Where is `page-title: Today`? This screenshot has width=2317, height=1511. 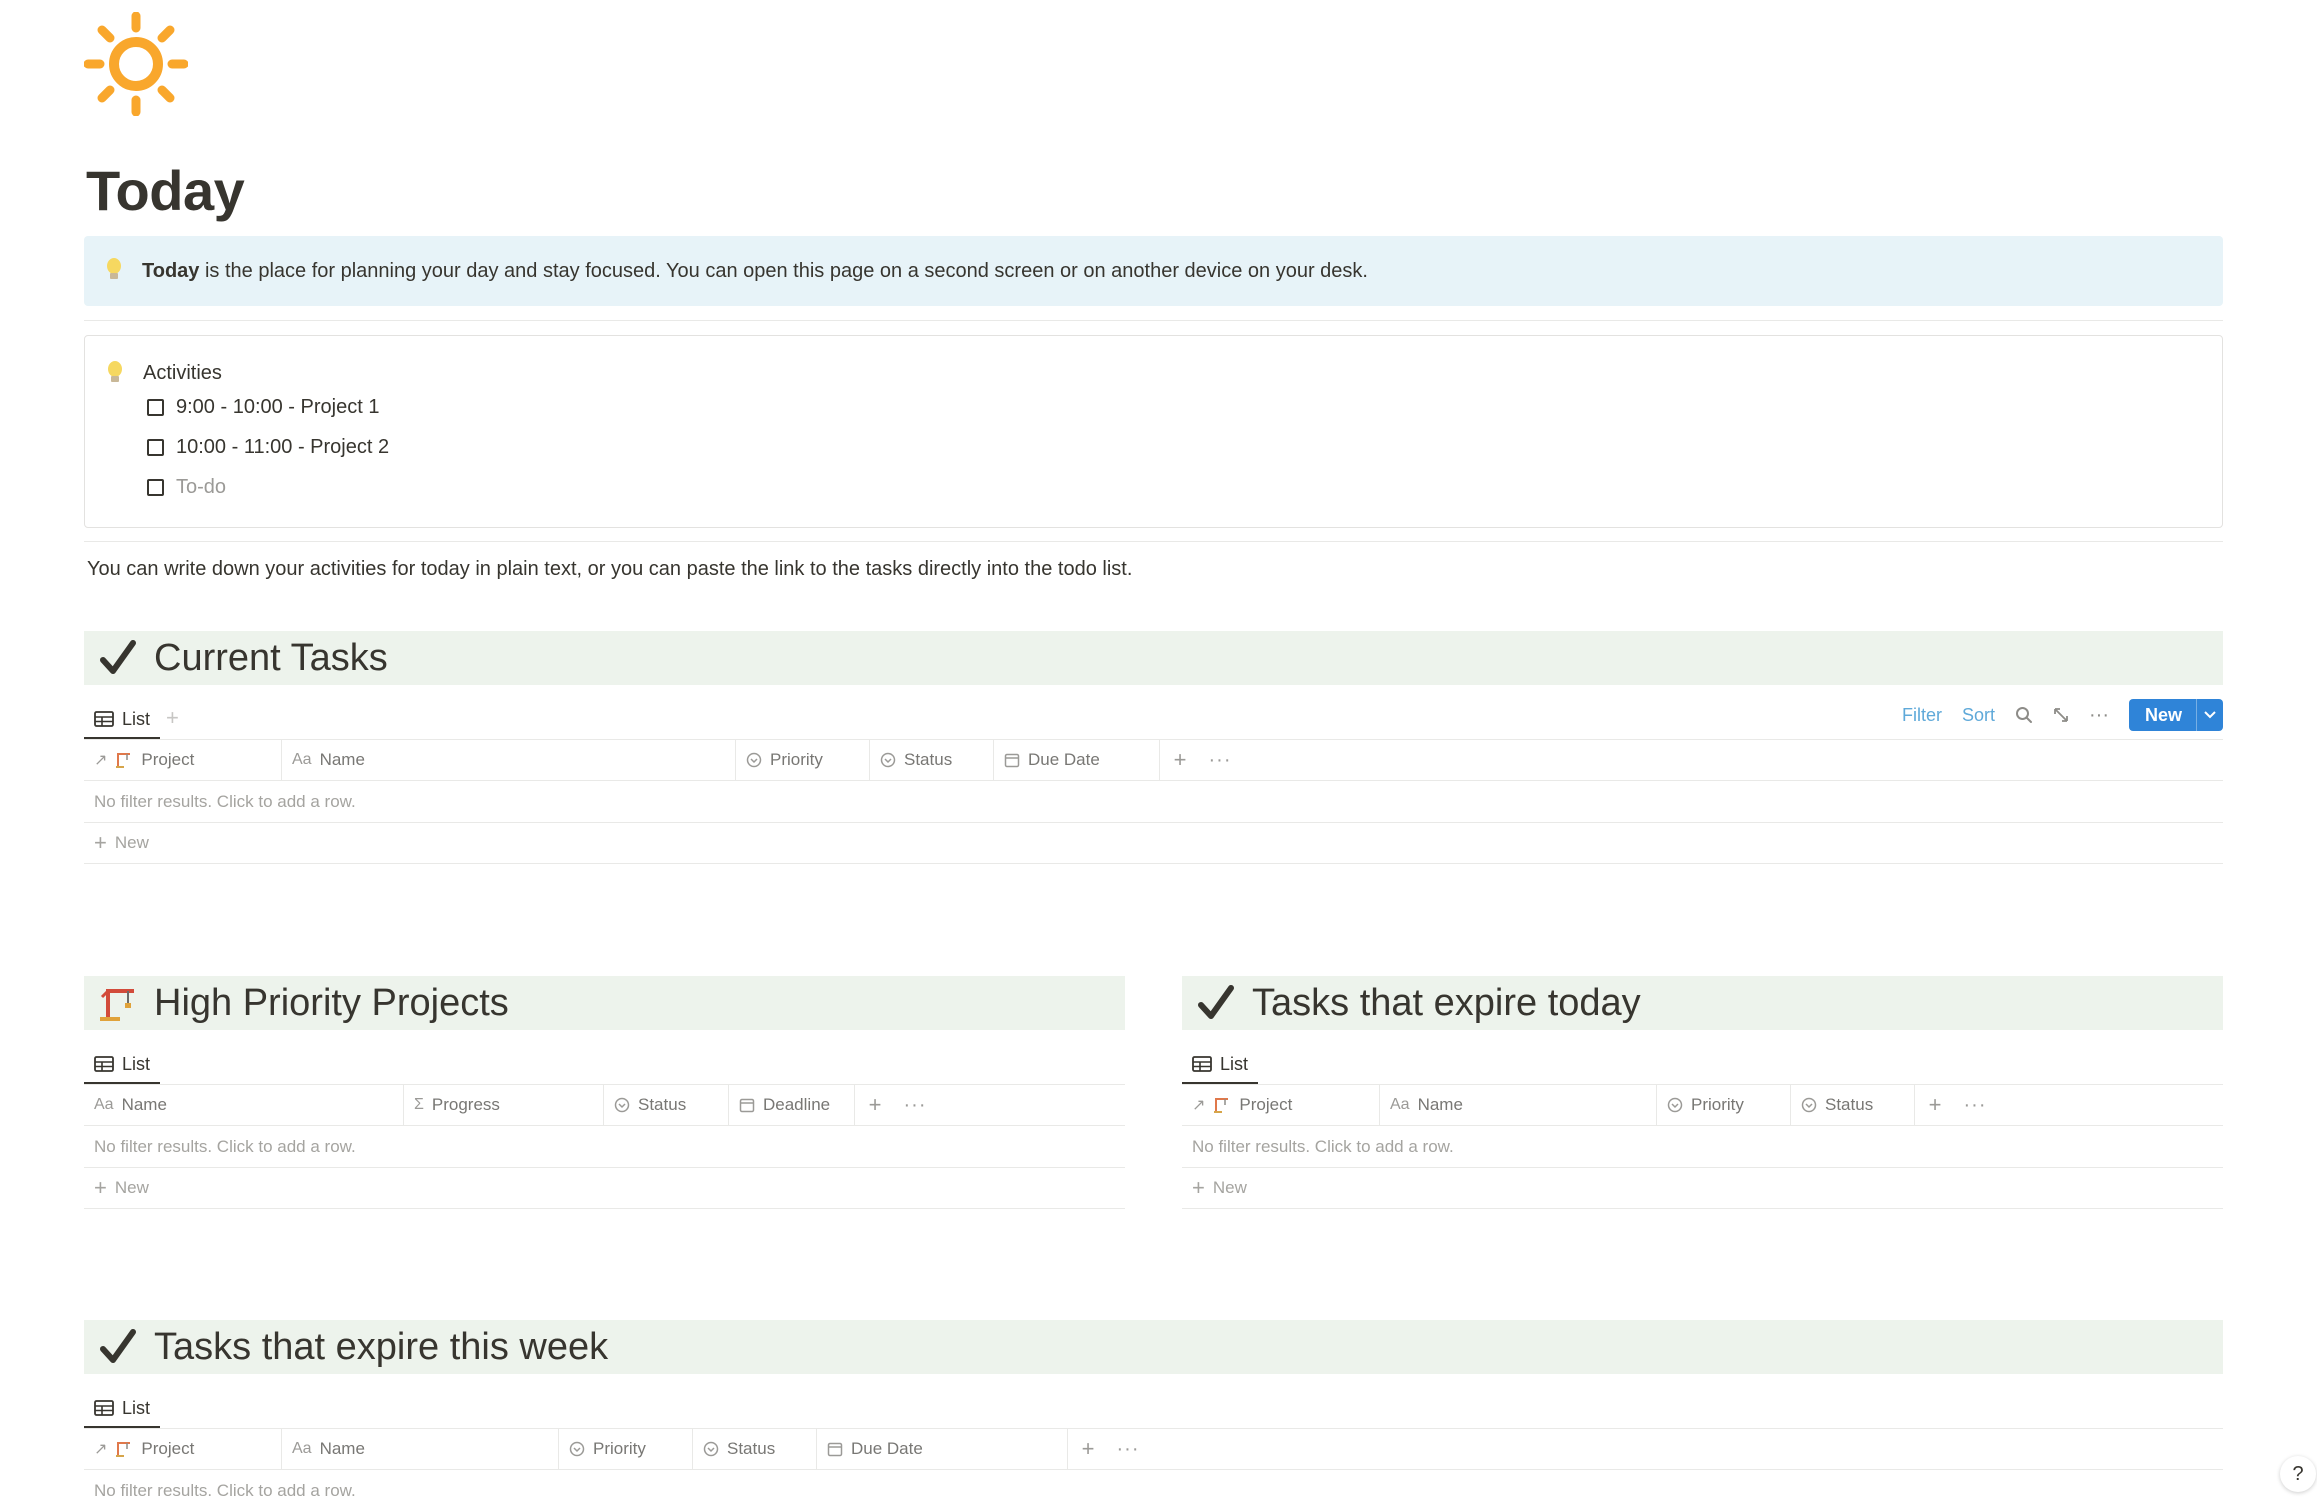
page-title: Today is located at coordinates (165, 190).